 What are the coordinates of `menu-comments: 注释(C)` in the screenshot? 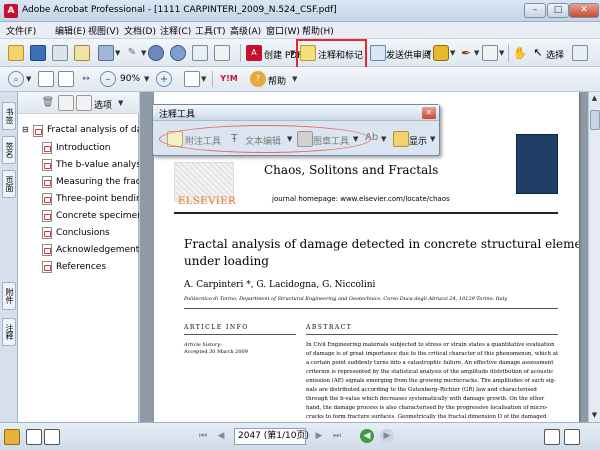 It's located at (175, 30).